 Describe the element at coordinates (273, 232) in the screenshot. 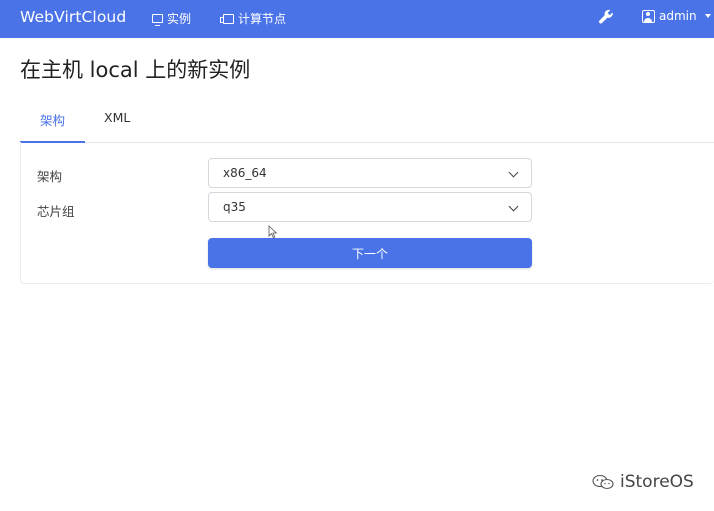

I see `mouse-cursor-icon` at that location.